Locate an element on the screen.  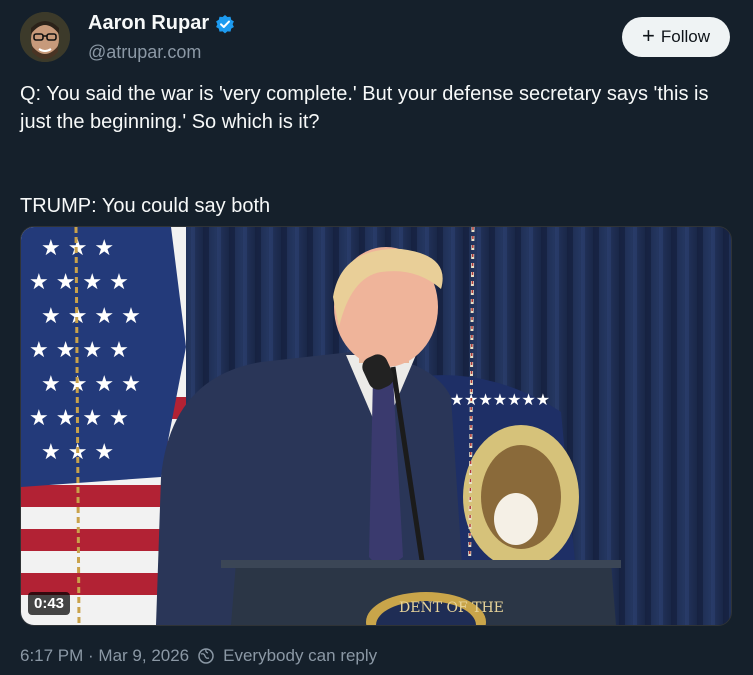
seal-text: DENT OF THE is located at coordinates (451, 608).